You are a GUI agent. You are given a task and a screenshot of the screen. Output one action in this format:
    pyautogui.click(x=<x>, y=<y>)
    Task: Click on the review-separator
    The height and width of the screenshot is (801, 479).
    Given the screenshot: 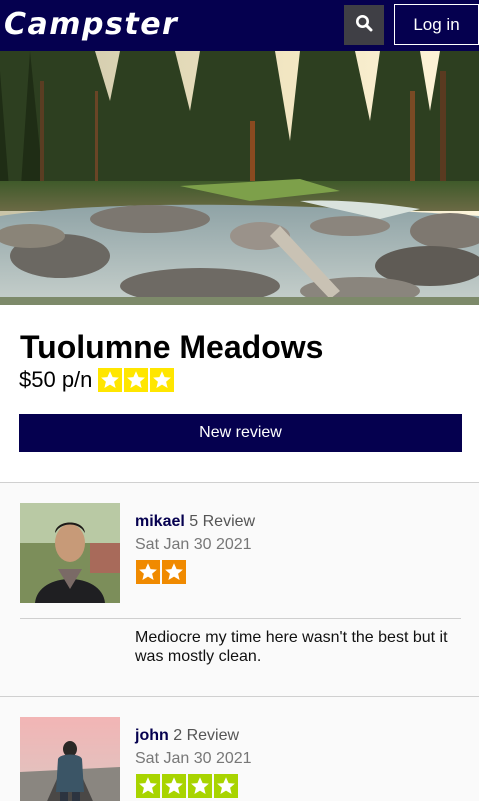 What is the action you would take?
    pyautogui.click(x=240, y=618)
    